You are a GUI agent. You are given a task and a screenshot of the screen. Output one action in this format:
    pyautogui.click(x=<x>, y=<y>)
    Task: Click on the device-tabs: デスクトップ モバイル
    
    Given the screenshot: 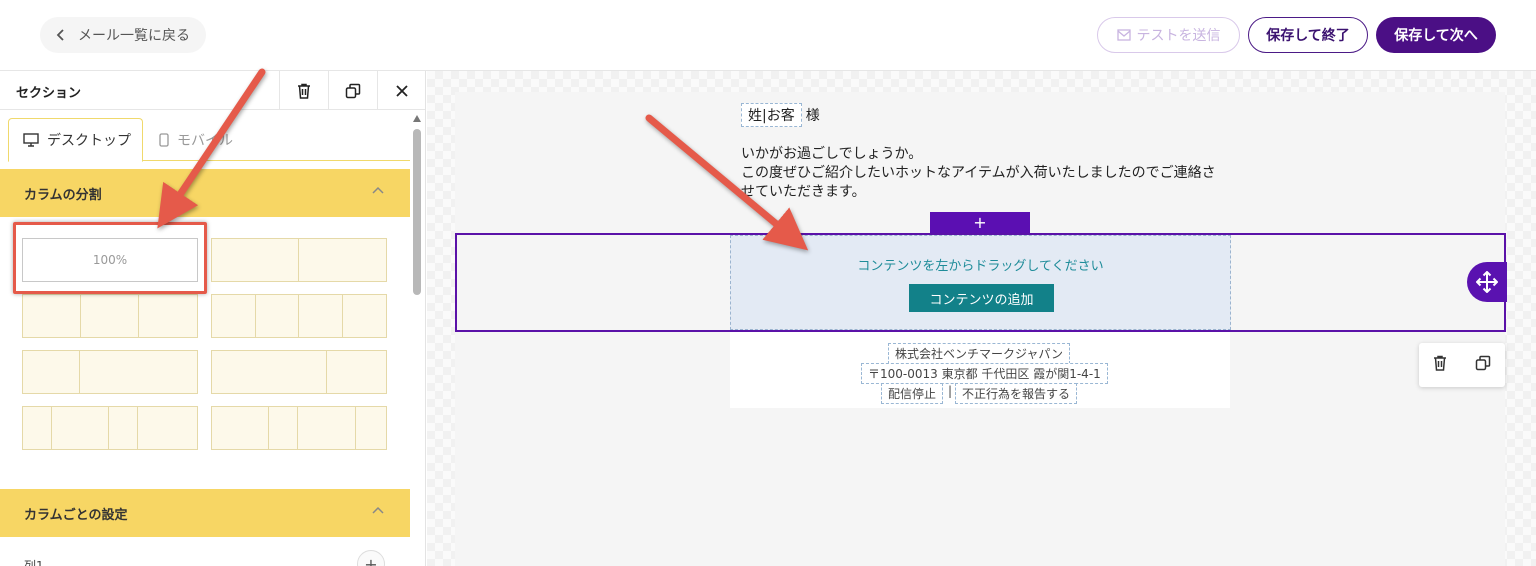 What is the action you would take?
    pyautogui.click(x=209, y=140)
    